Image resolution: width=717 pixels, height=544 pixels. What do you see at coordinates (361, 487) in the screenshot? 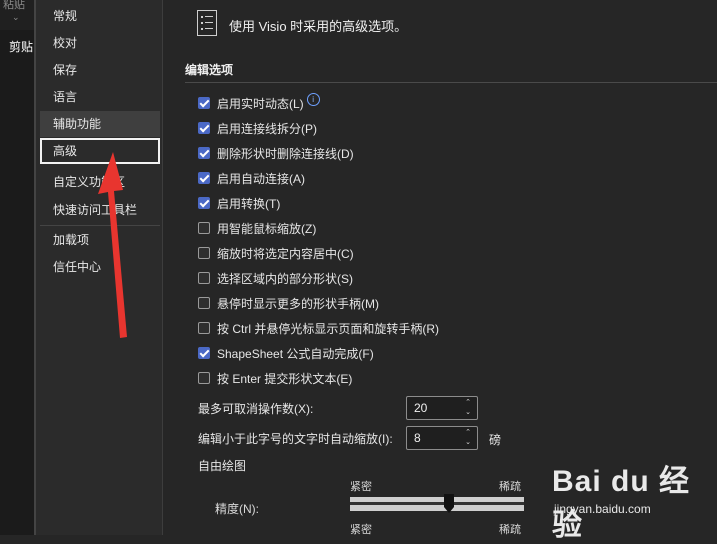
I see `precision-tight-label: 紧密` at bounding box center [361, 487].